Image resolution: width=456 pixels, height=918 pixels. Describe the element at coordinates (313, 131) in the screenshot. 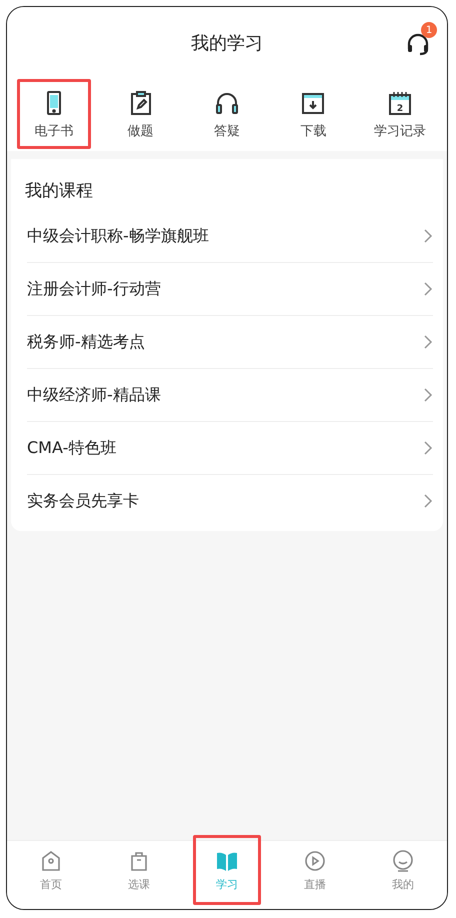

I see `shortcut-label: 下载` at that location.